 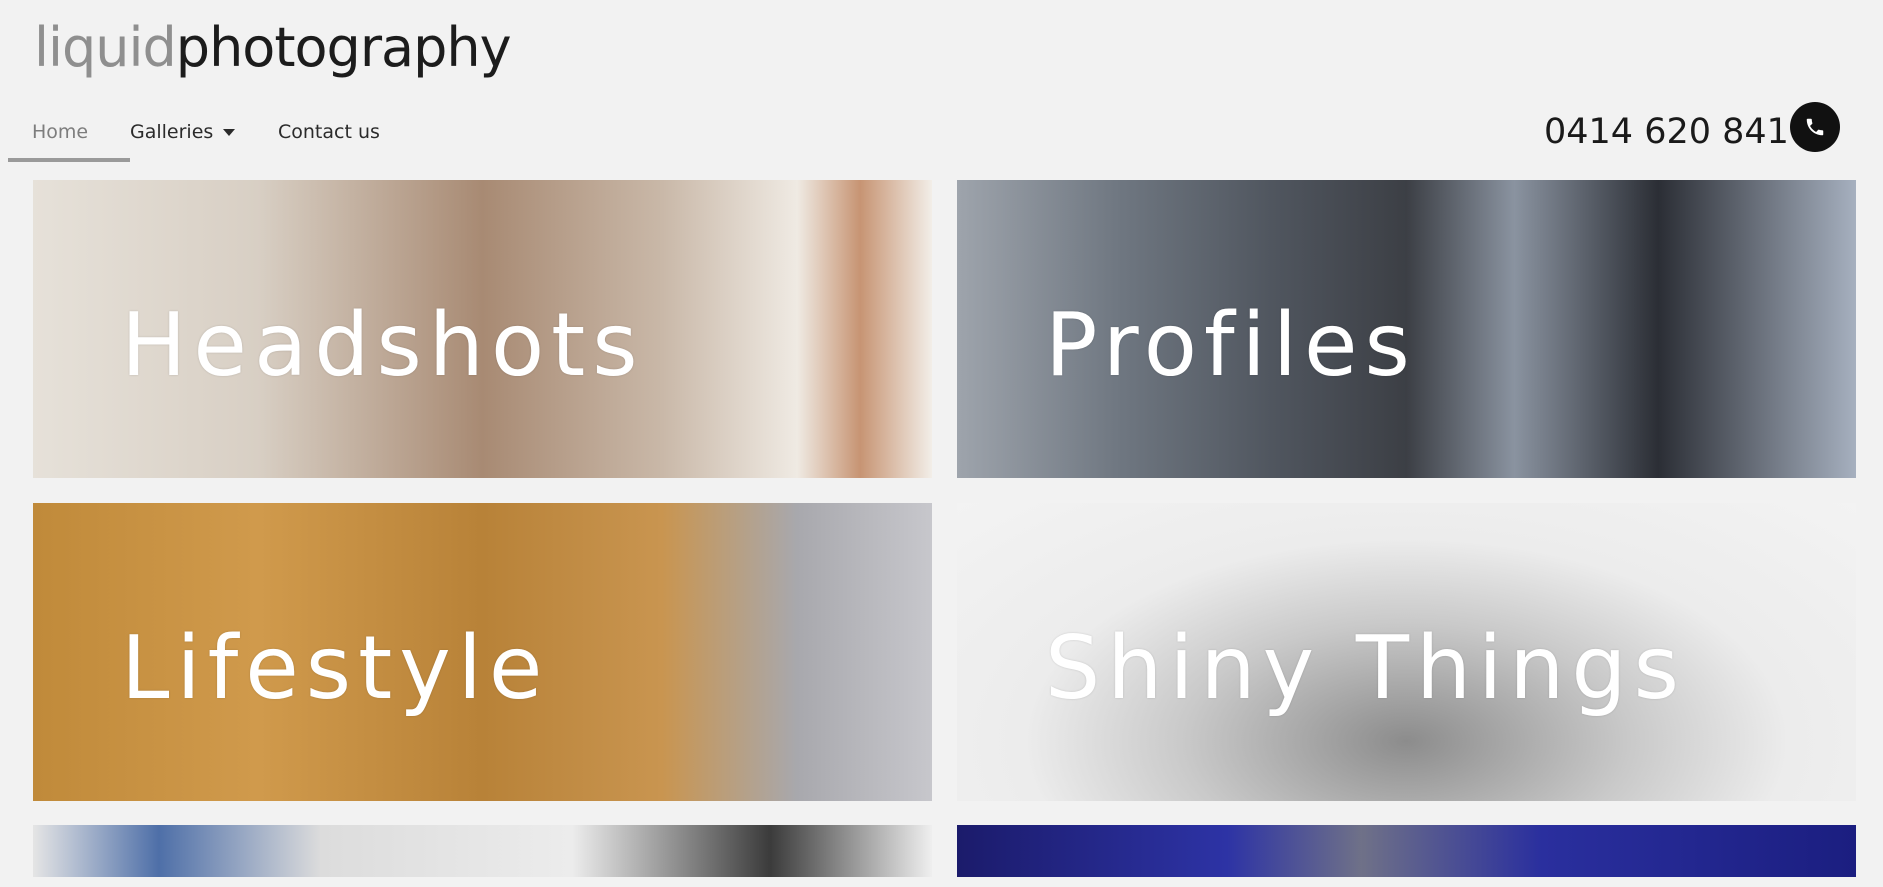 What do you see at coordinates (1666, 132) in the screenshot?
I see `phone-number: 0414 620 841` at bounding box center [1666, 132].